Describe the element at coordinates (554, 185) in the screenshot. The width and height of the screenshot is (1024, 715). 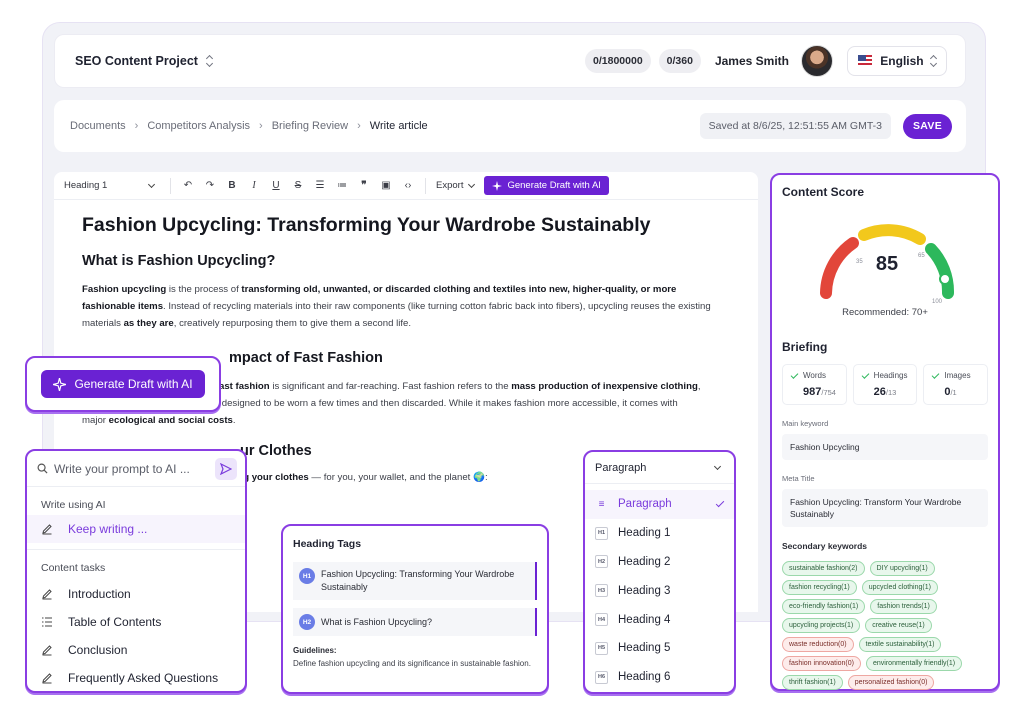
I see `generate-draft-label: Generate Draft with AI` at that location.